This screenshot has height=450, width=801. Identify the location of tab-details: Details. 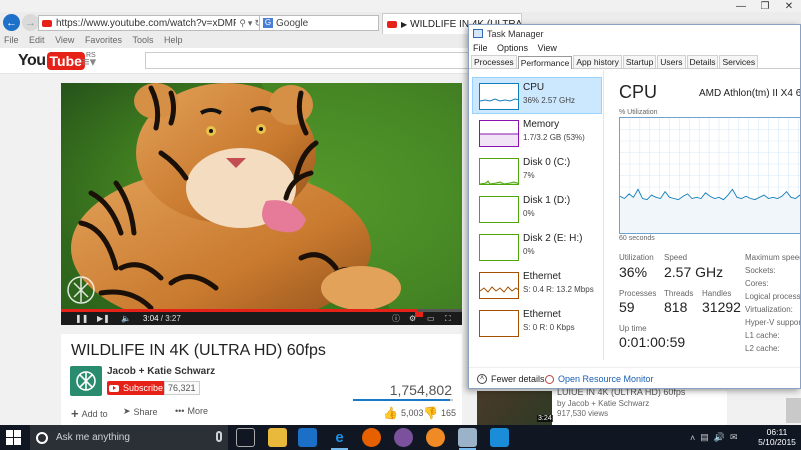
(702, 61).